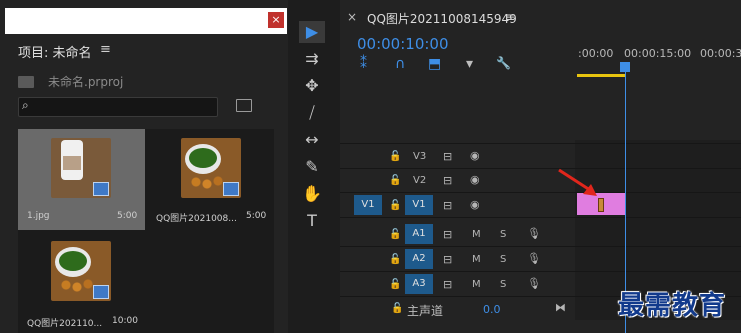 Image resolution: width=741 pixels, height=333 pixels. I want to click on linked-selection-icon: ⬒, so click(434, 64).